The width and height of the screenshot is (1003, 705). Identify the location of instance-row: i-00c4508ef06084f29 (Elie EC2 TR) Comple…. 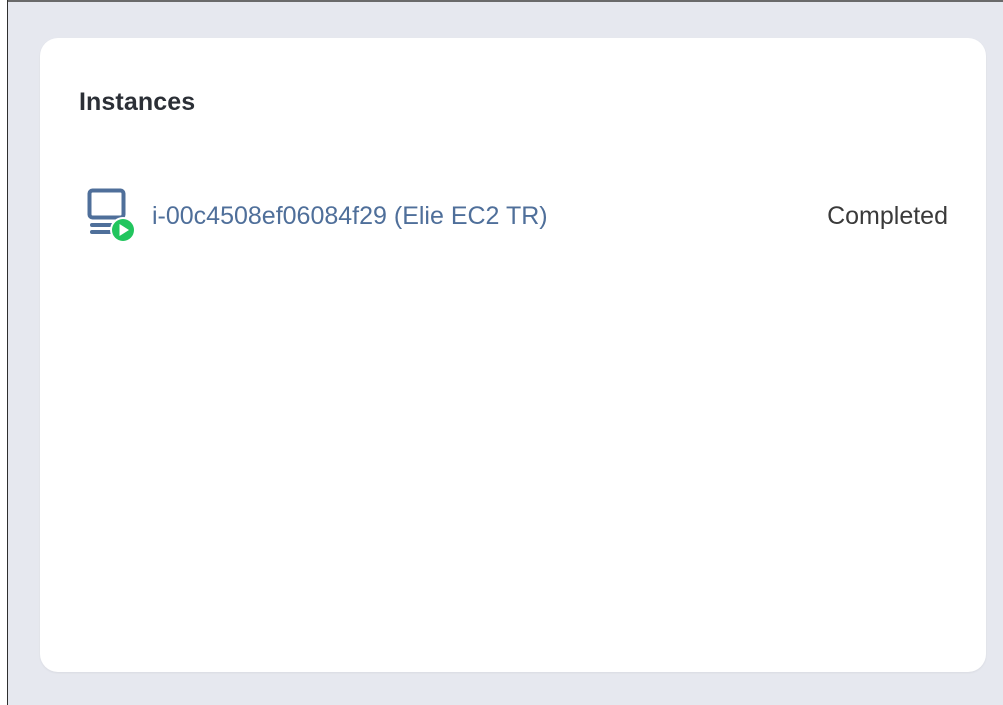
(517, 216).